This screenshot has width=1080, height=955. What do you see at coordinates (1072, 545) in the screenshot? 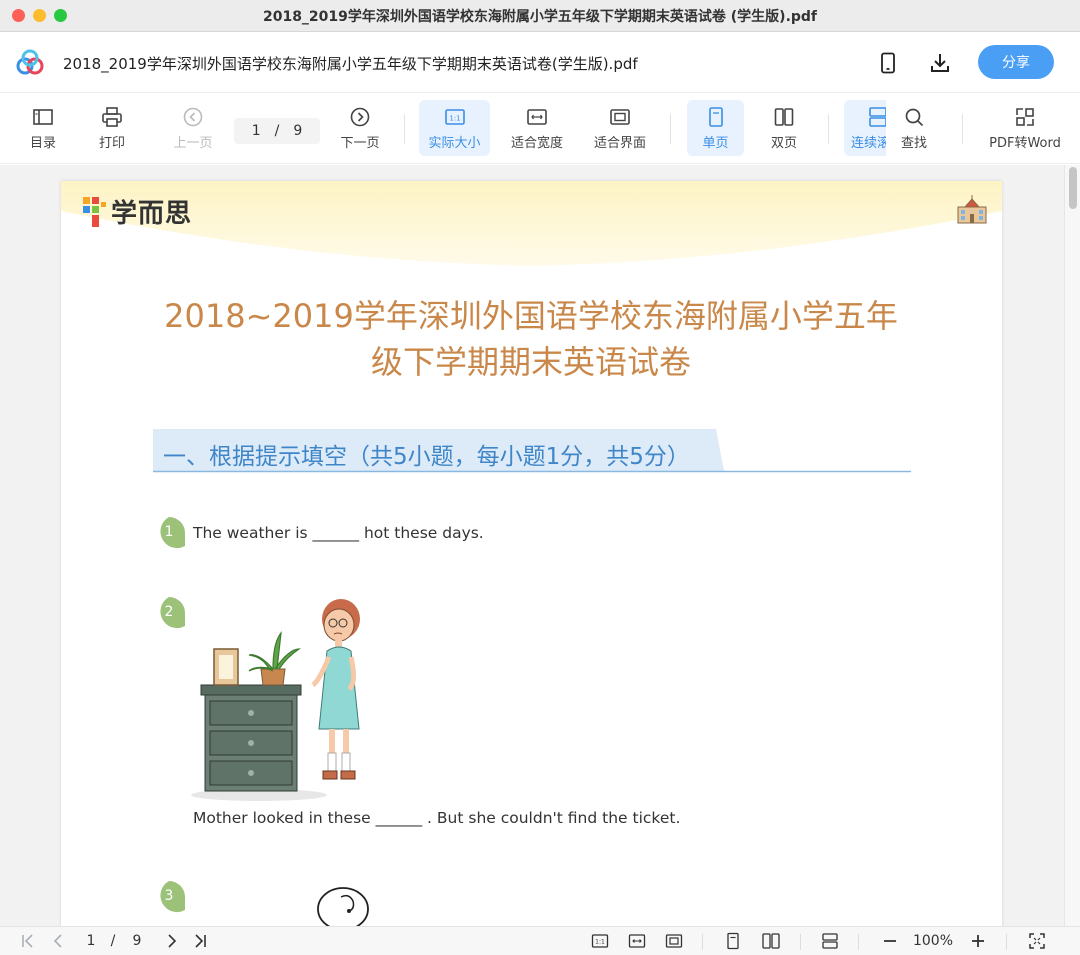
I see `vertical-scrollbar` at bounding box center [1072, 545].